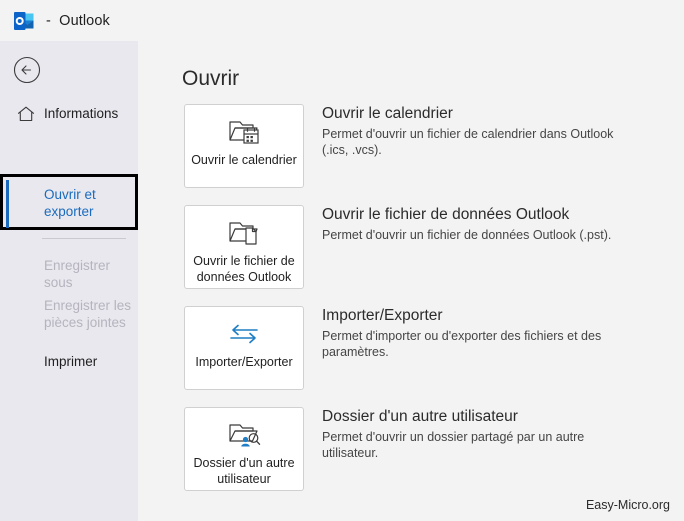 This screenshot has height=521, width=684. I want to click on sidebar-item-enregistrer-sous: Enregistrer sous, so click(69, 274).